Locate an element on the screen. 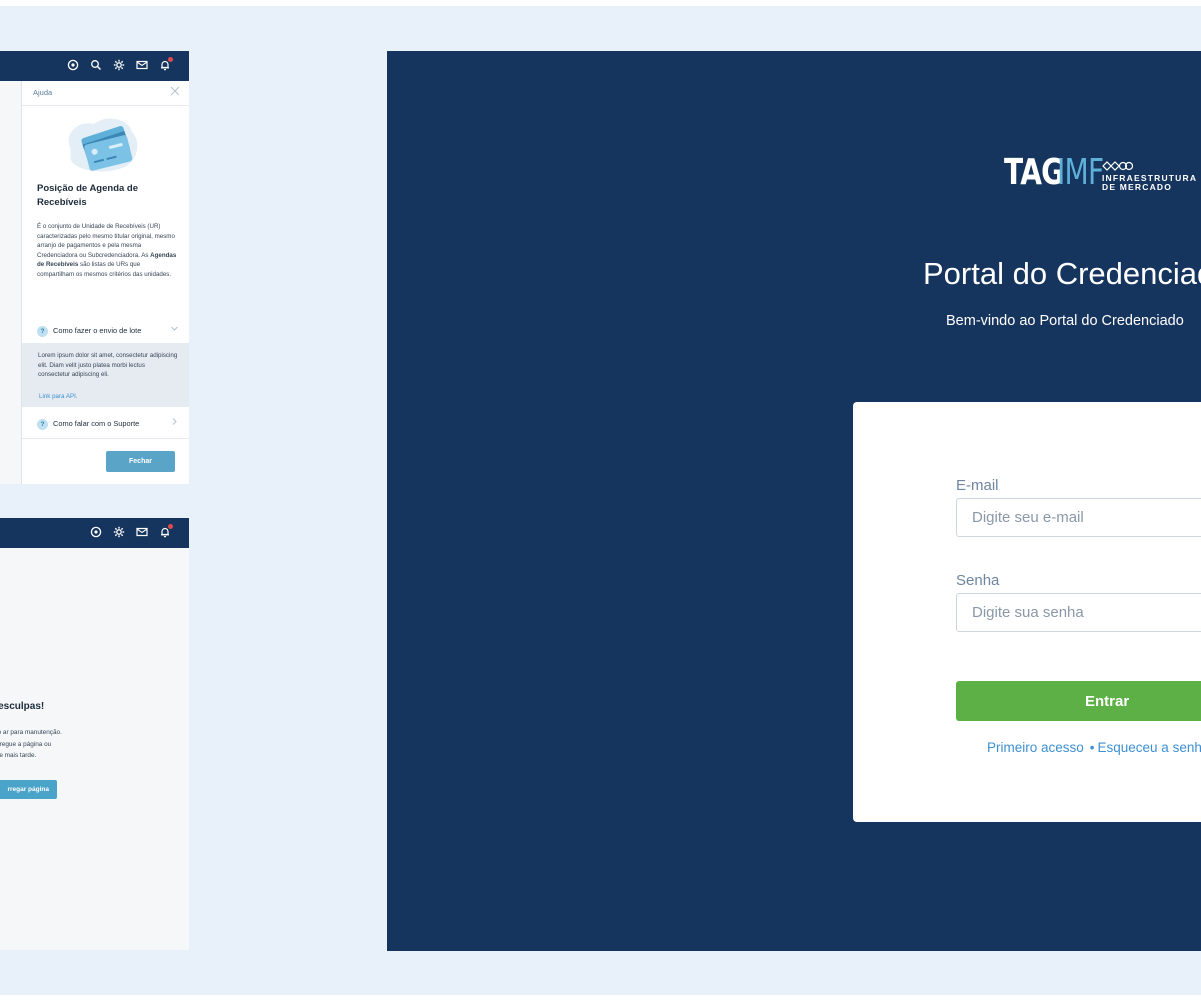 The height and width of the screenshot is (1001, 1201). accordion-item-support: ? Como falar com o Suporte is located at coordinates (105, 424).